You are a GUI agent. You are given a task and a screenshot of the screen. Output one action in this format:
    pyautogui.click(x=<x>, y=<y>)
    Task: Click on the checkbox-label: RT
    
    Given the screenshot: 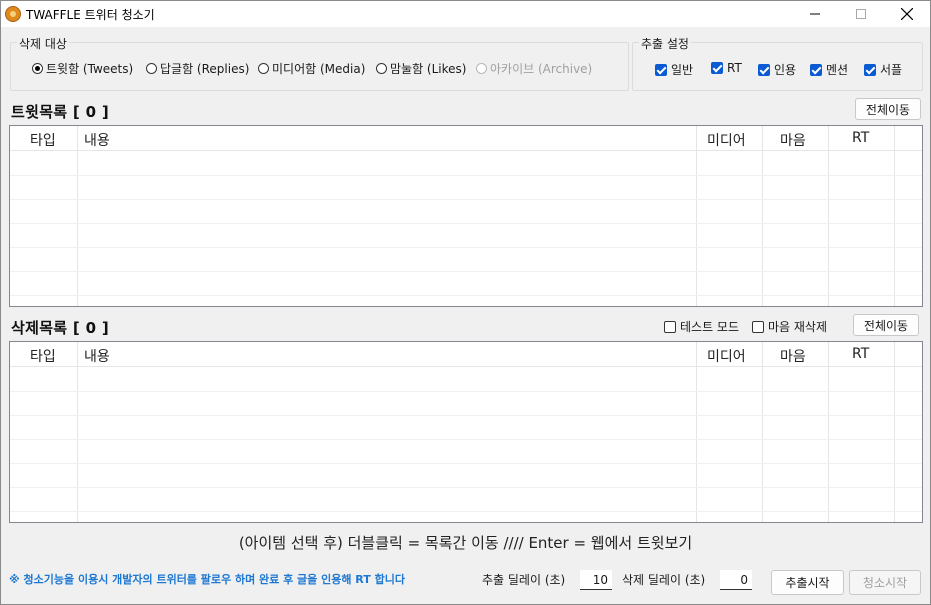 What is the action you would take?
    pyautogui.click(x=734, y=68)
    